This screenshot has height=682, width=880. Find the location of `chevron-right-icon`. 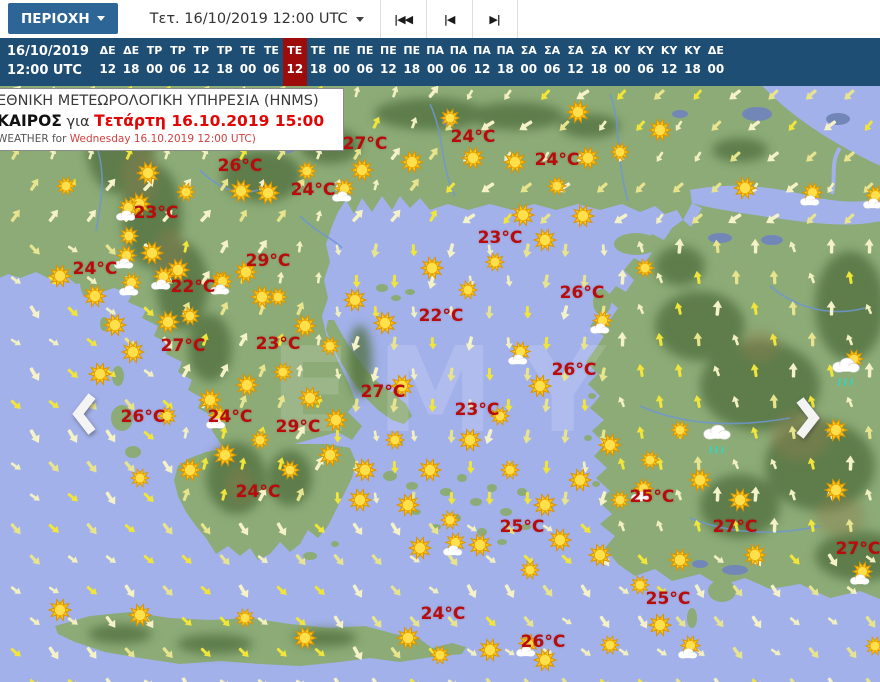

chevron-right-icon is located at coordinates (808, 418).